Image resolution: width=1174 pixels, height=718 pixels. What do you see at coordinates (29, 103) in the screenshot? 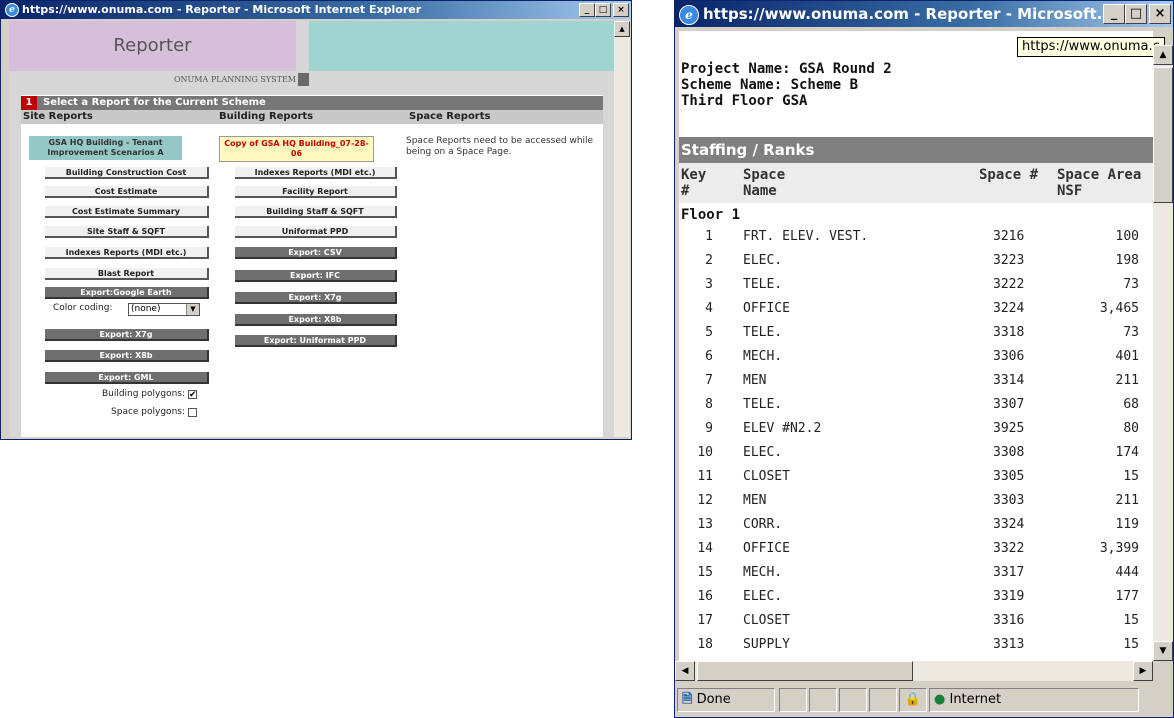
I see `step-badge: 1` at bounding box center [29, 103].